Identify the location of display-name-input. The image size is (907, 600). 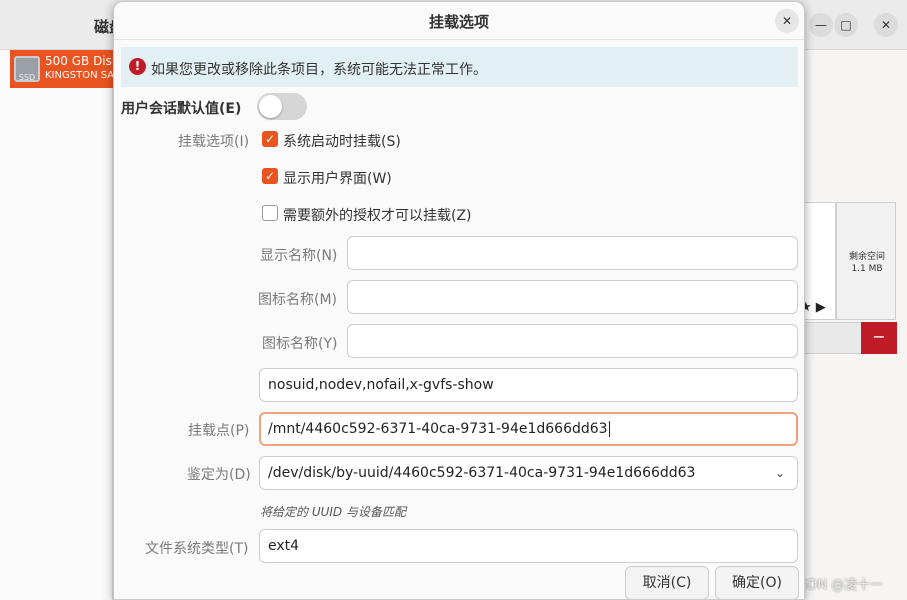
(572, 253).